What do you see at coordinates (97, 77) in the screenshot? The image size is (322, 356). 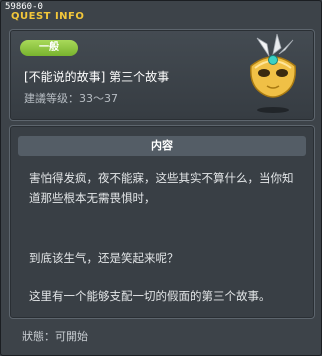 I see `quest-title: [不能说的故事] 第三个故事` at bounding box center [97, 77].